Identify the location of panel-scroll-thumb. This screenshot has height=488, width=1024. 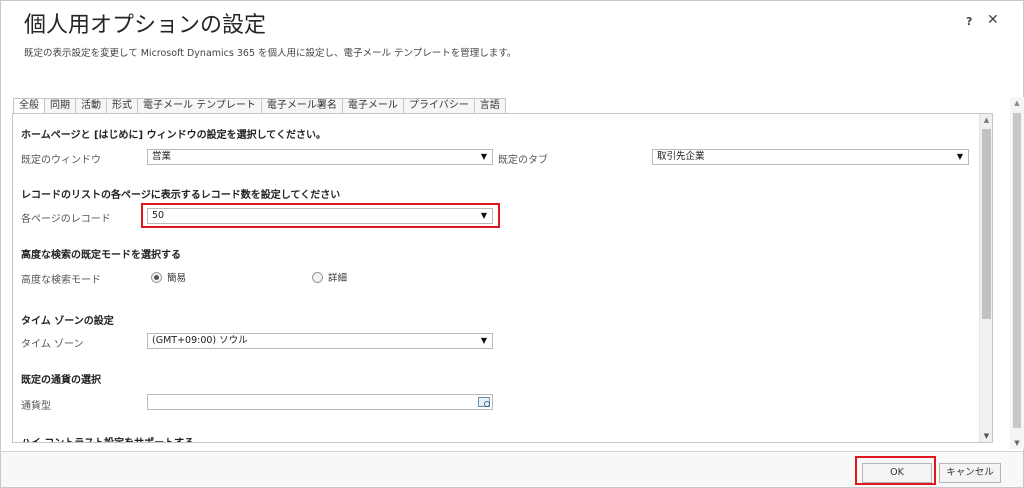
(986, 224).